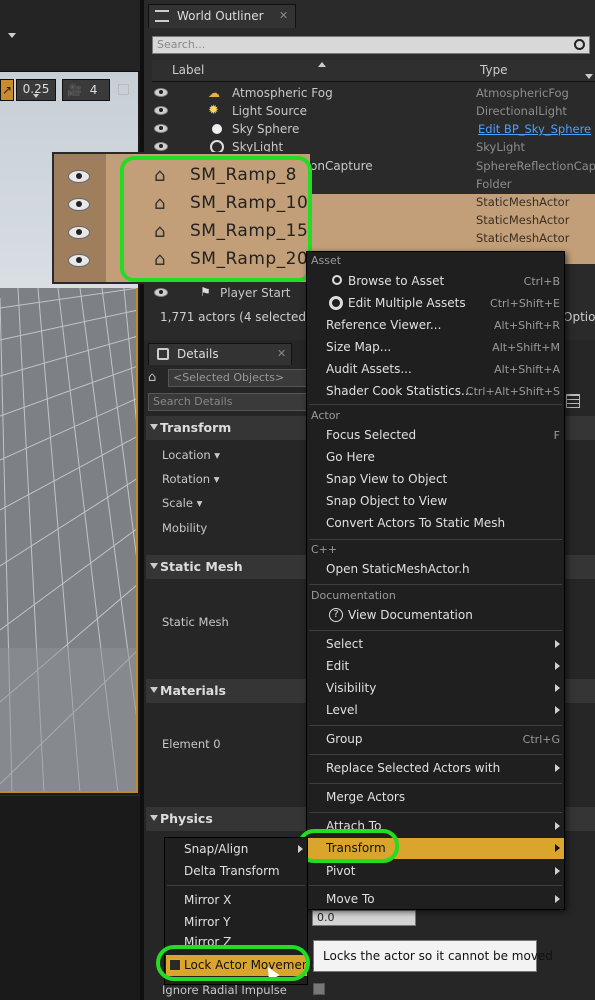  What do you see at coordinates (373, 111) in the screenshot?
I see `outliner-row: ✹ Light Source DirectionalLight` at bounding box center [373, 111].